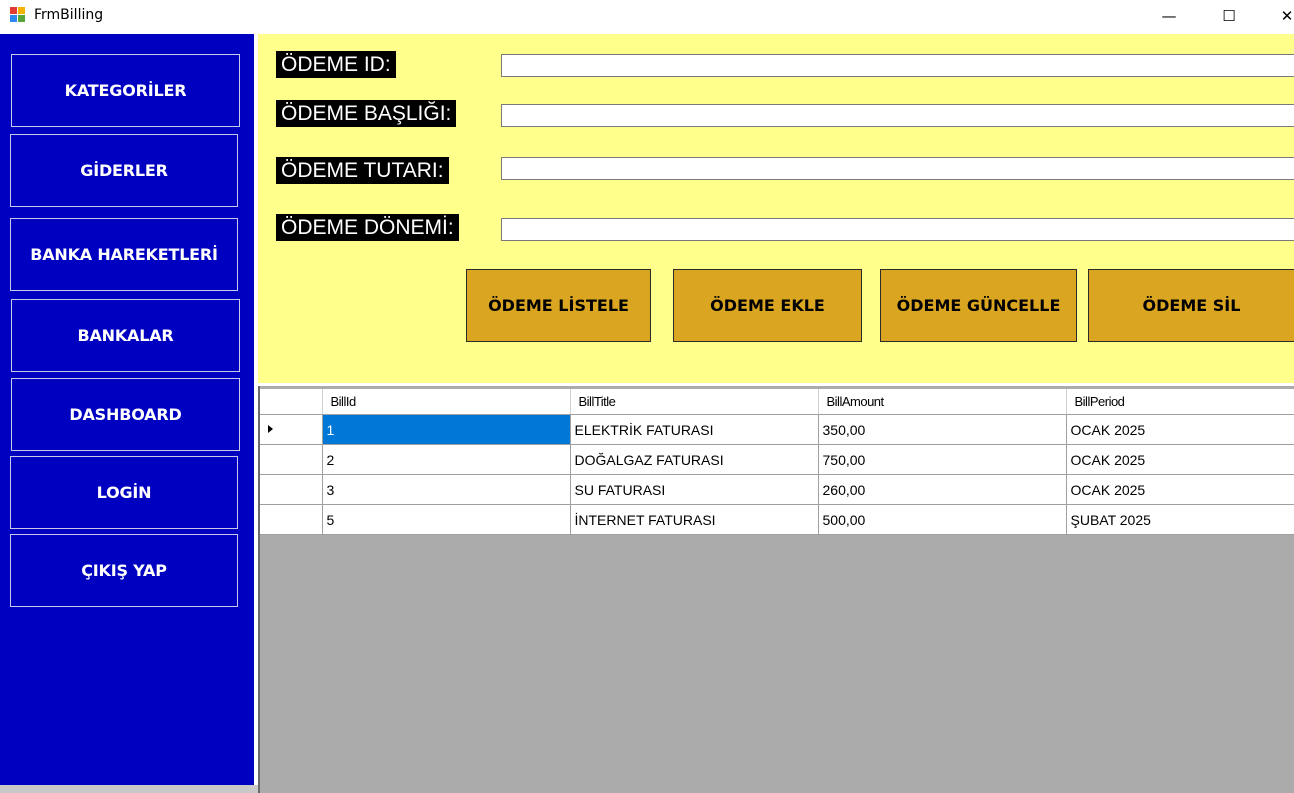 The image size is (1294, 793). I want to click on cell-bill-title: DOĞALGAZ FATURASI, so click(694, 459).